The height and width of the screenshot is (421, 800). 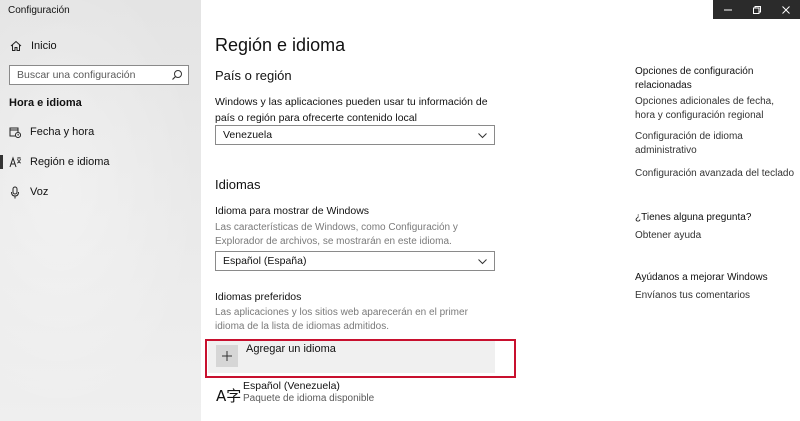 I want to click on restore-icon, so click(x=756, y=9).